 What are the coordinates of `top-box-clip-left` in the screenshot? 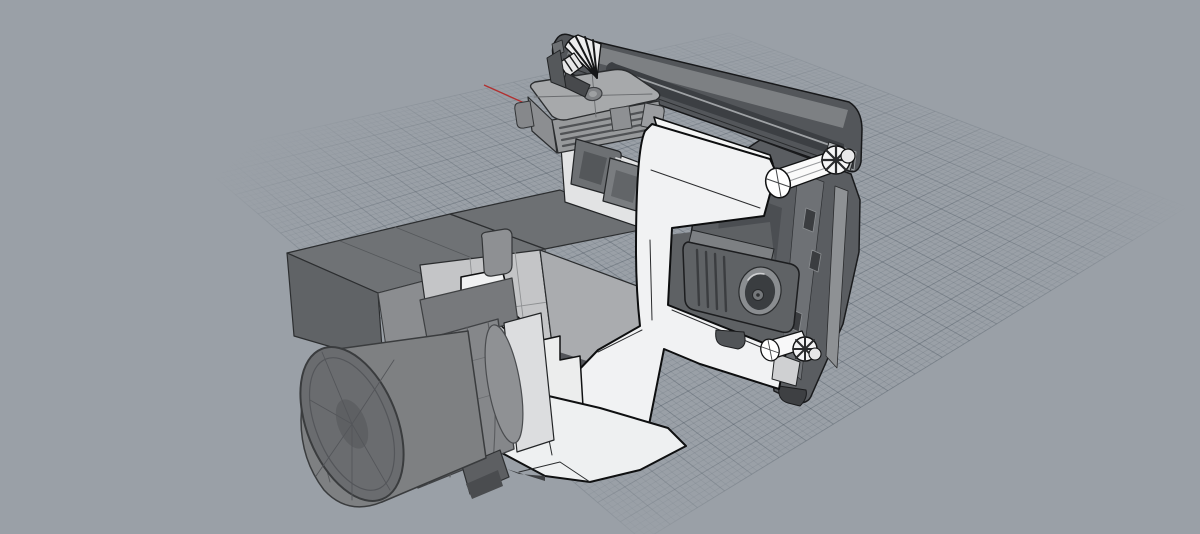 It's located at (524, 114).